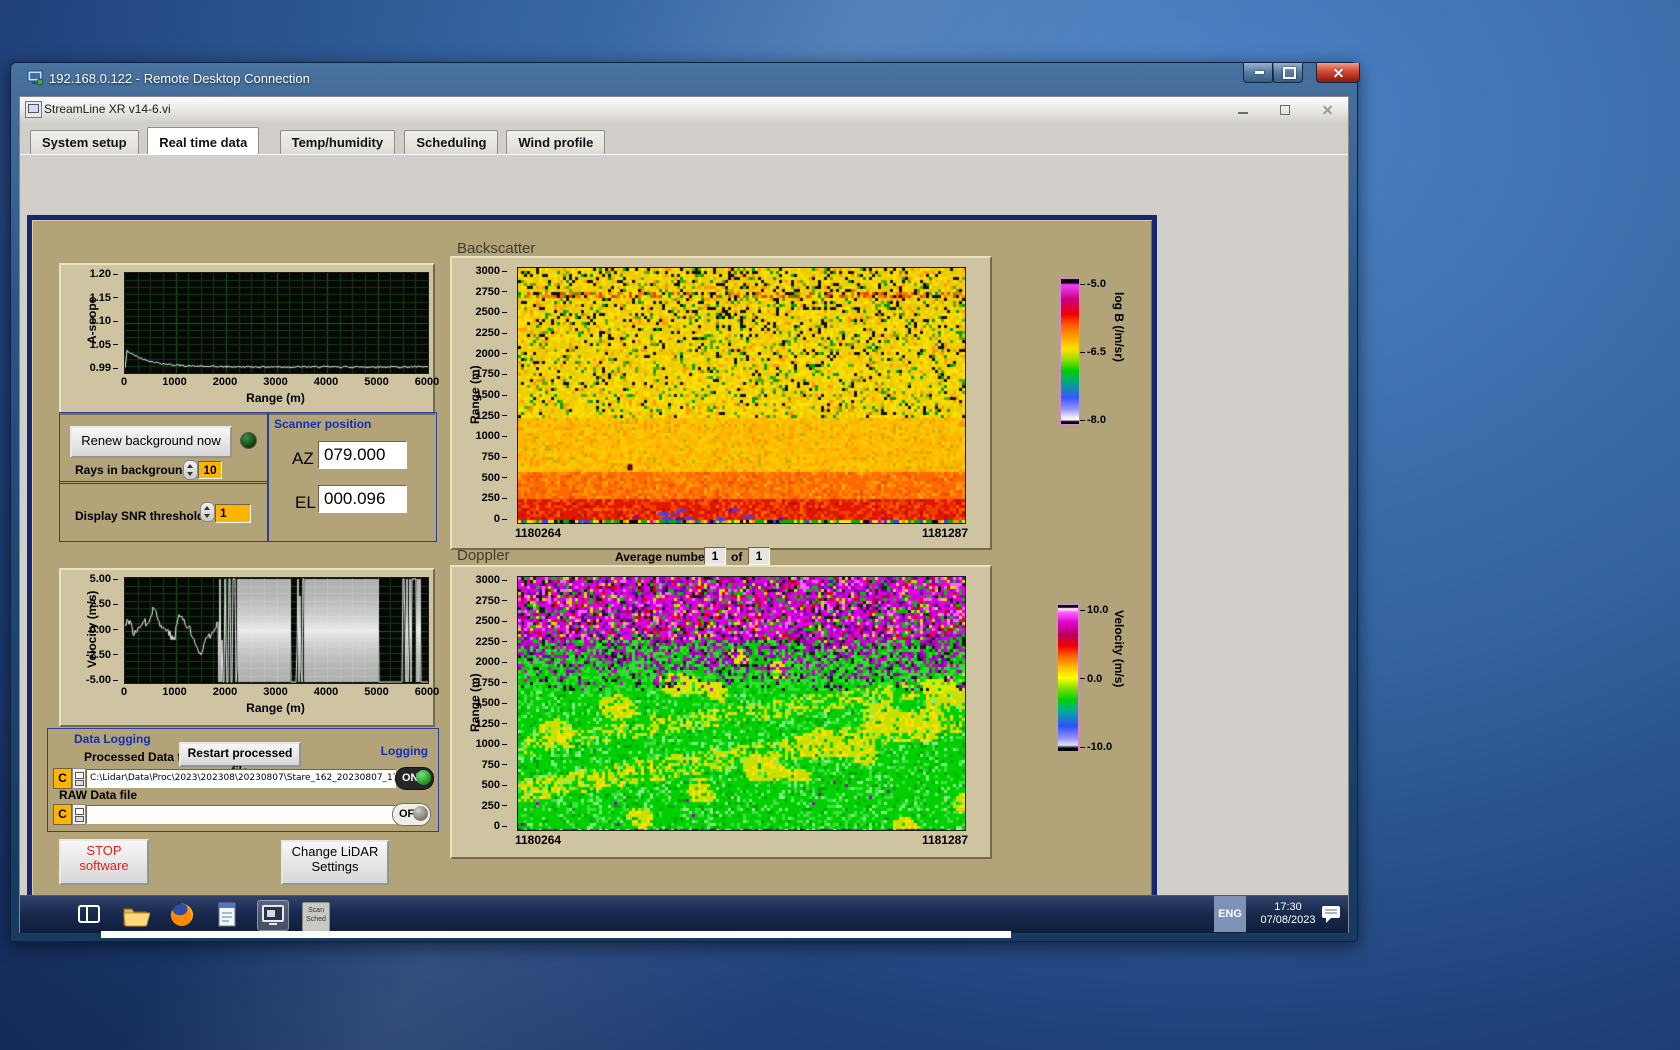  I want to click on app-window-title: StreamLine XR v14-6.vi, so click(107, 109).